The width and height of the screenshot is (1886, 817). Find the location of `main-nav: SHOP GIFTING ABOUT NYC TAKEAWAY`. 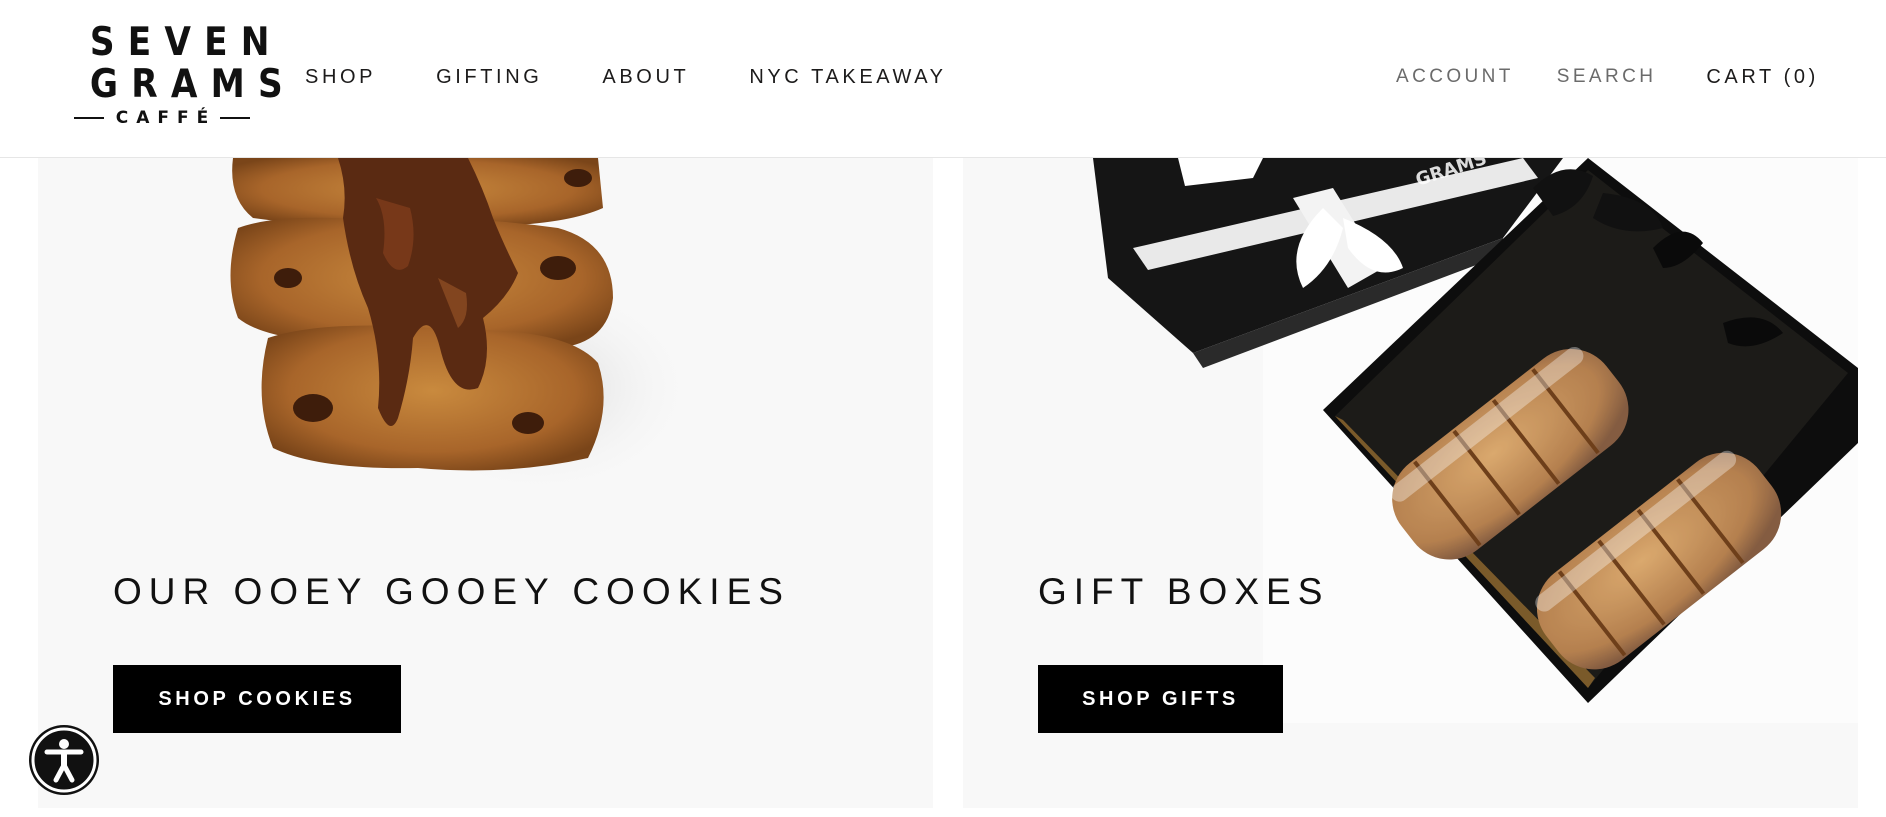

main-nav: SHOP GIFTING ABOUT NYC TAKEAWAY is located at coordinates (656, 77).